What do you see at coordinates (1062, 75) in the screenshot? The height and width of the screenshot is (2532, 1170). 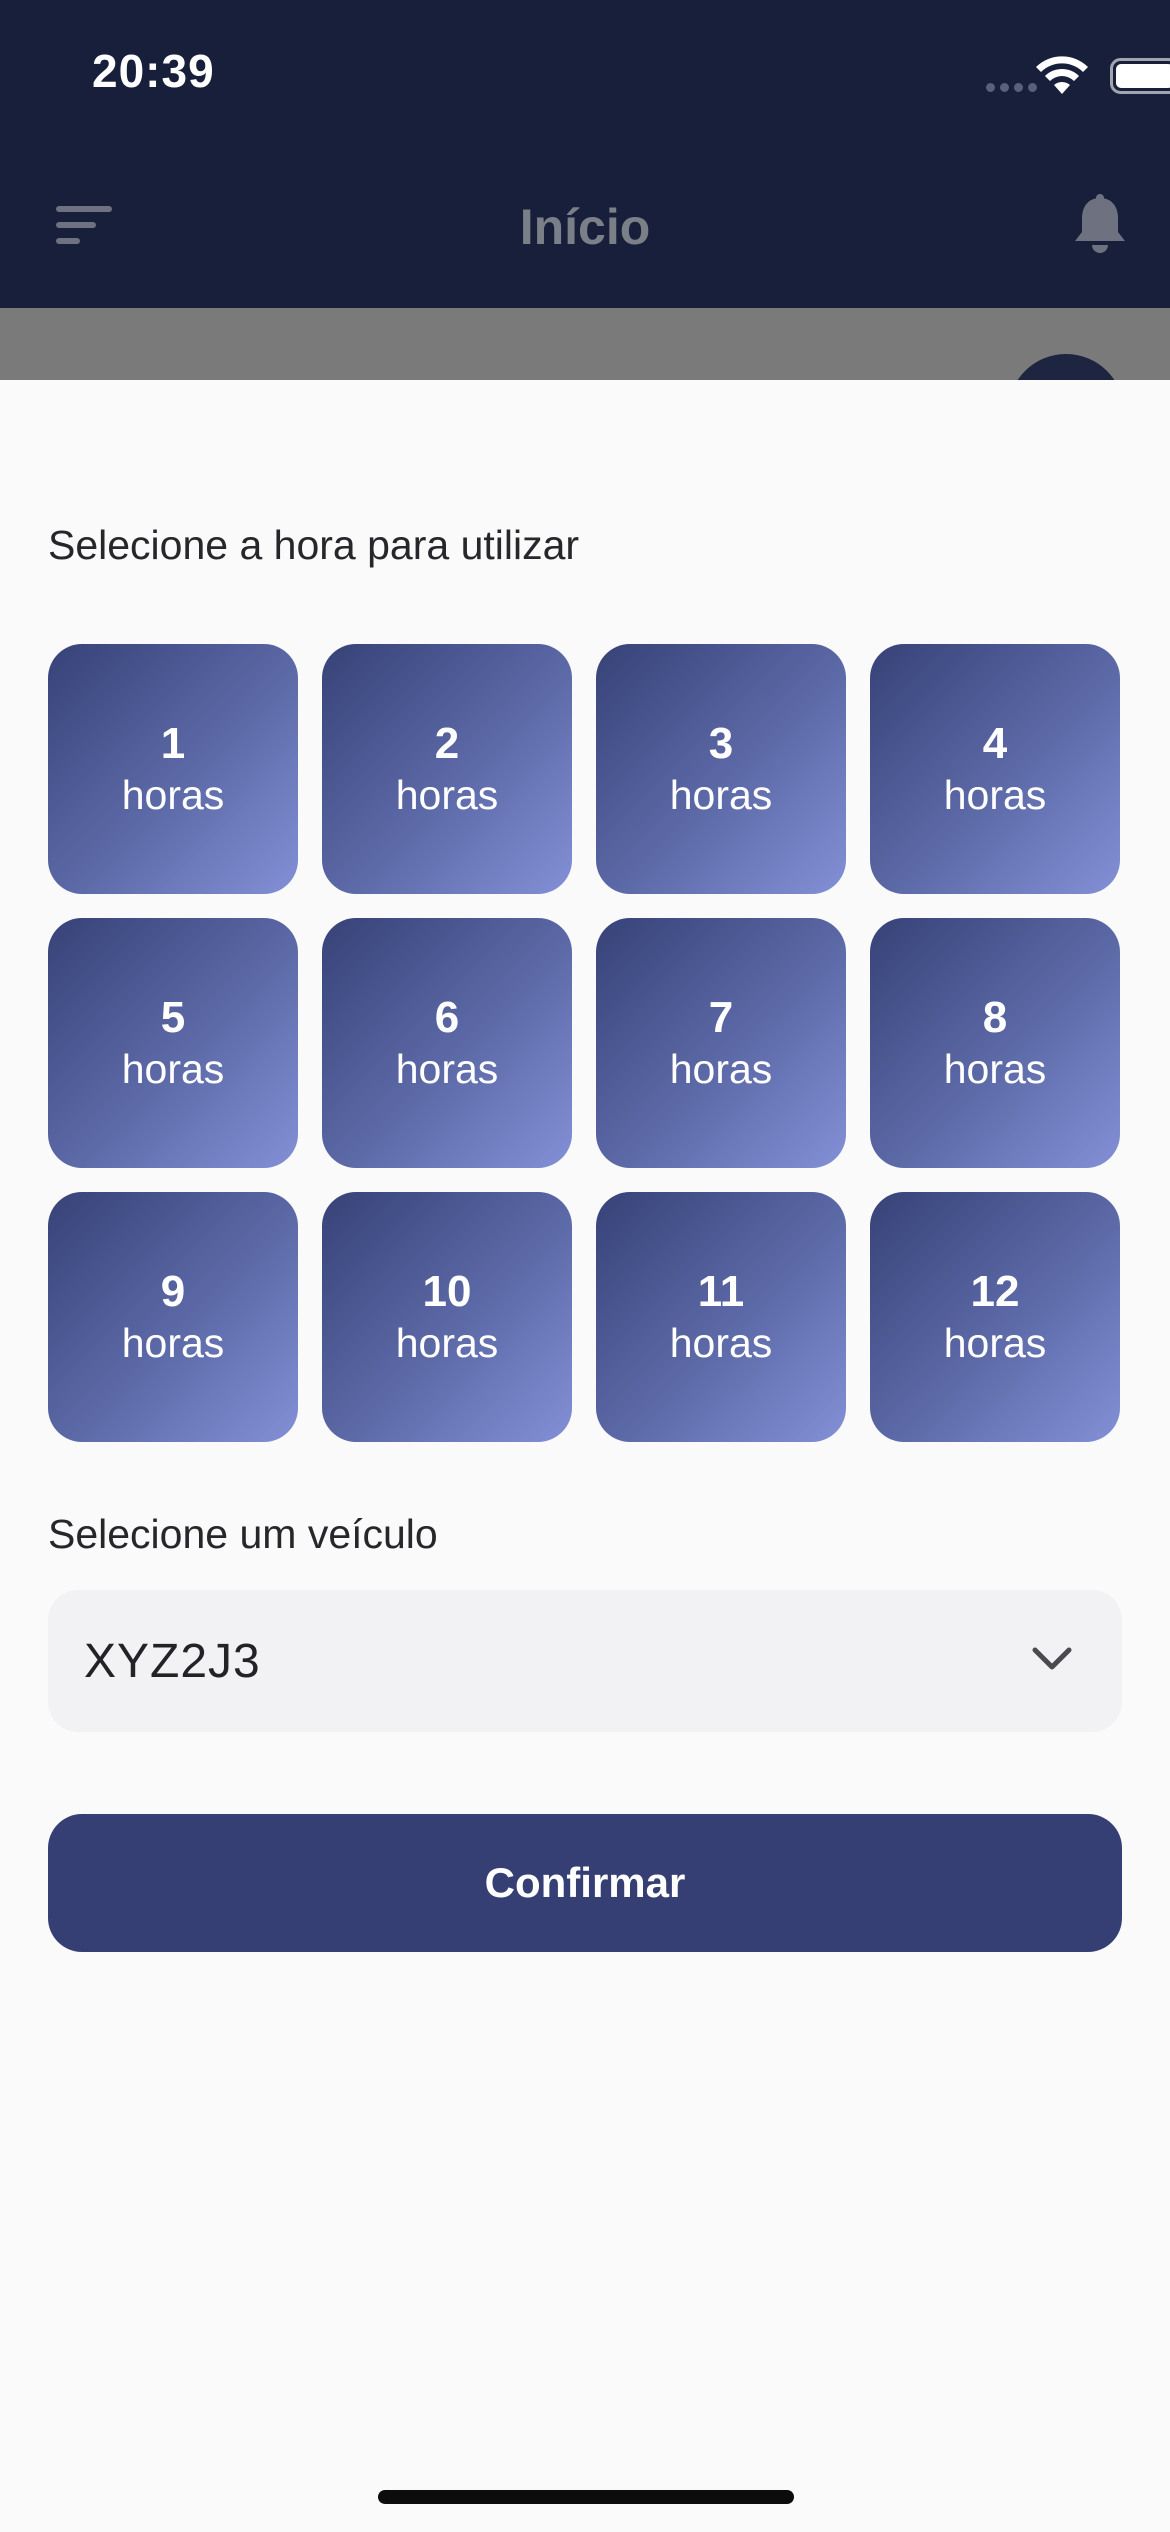 I see `wifi-icon` at bounding box center [1062, 75].